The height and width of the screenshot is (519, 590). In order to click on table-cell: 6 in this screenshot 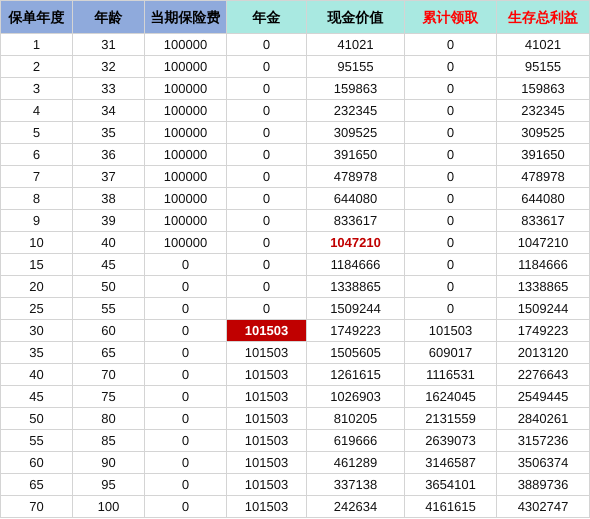, I will do `click(36, 155)`.